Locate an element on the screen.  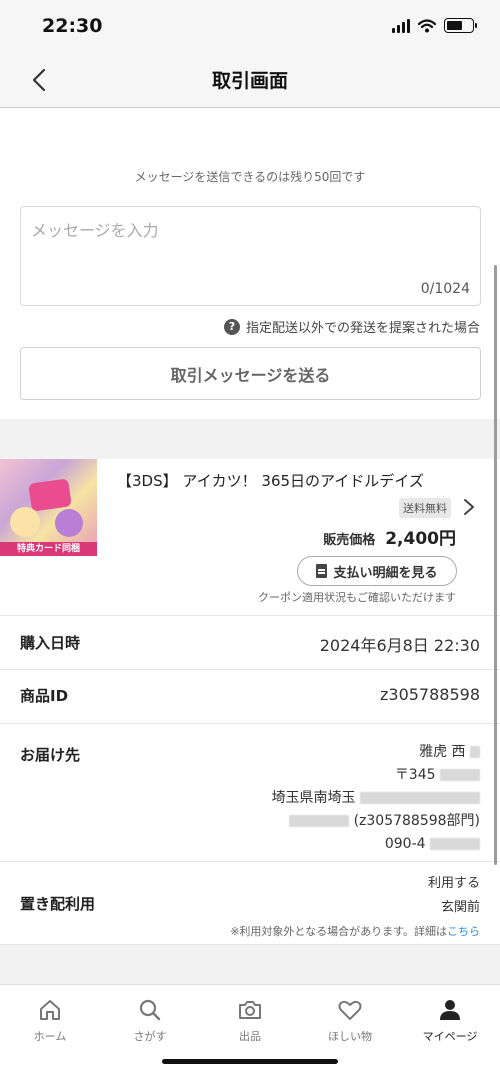
section-divider is located at coordinates (250, 439).